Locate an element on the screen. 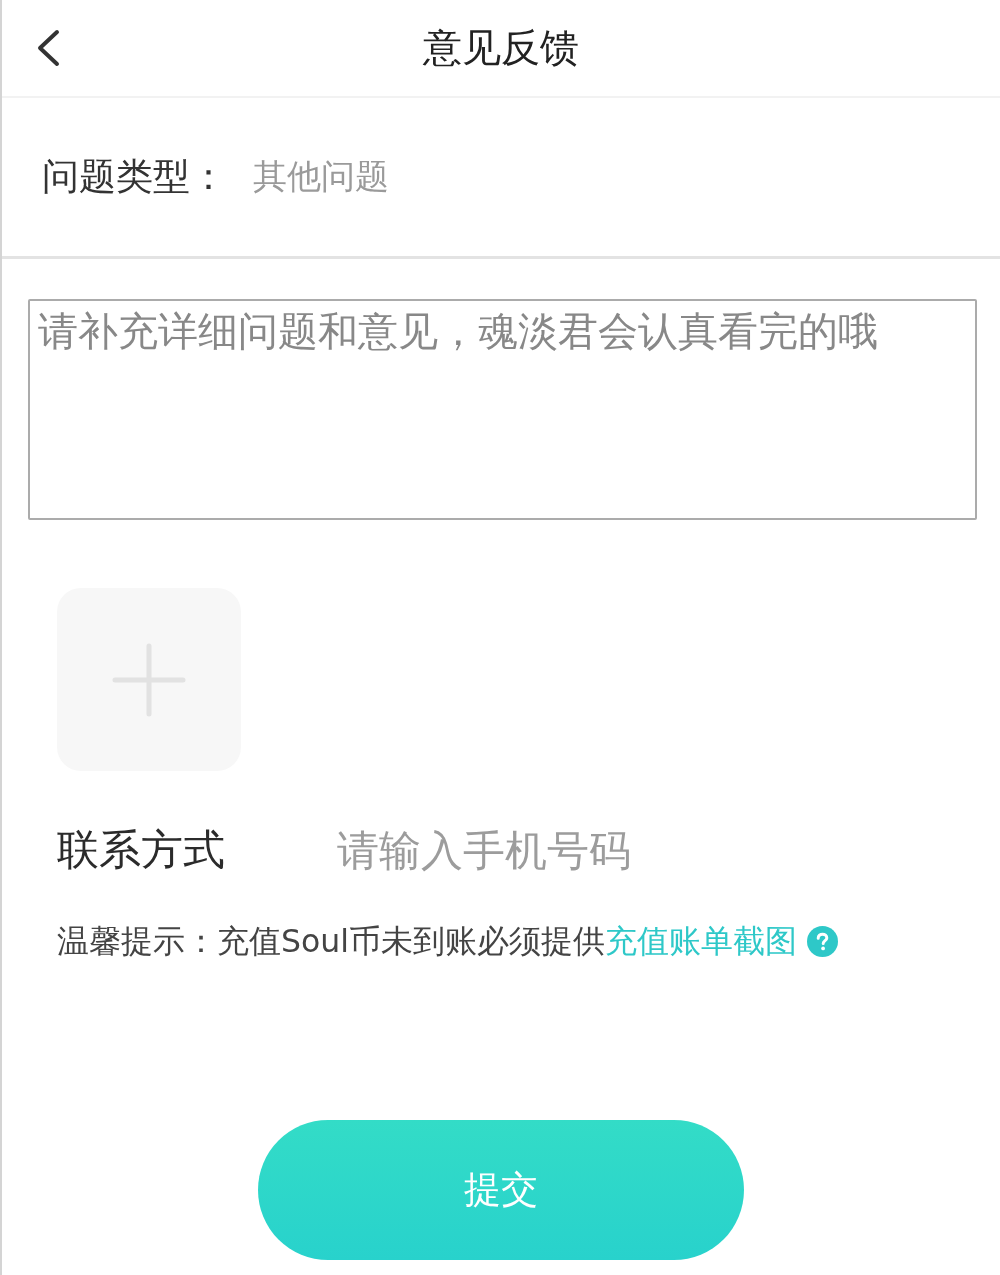  submit-button: 提交 is located at coordinates (501, 1189).